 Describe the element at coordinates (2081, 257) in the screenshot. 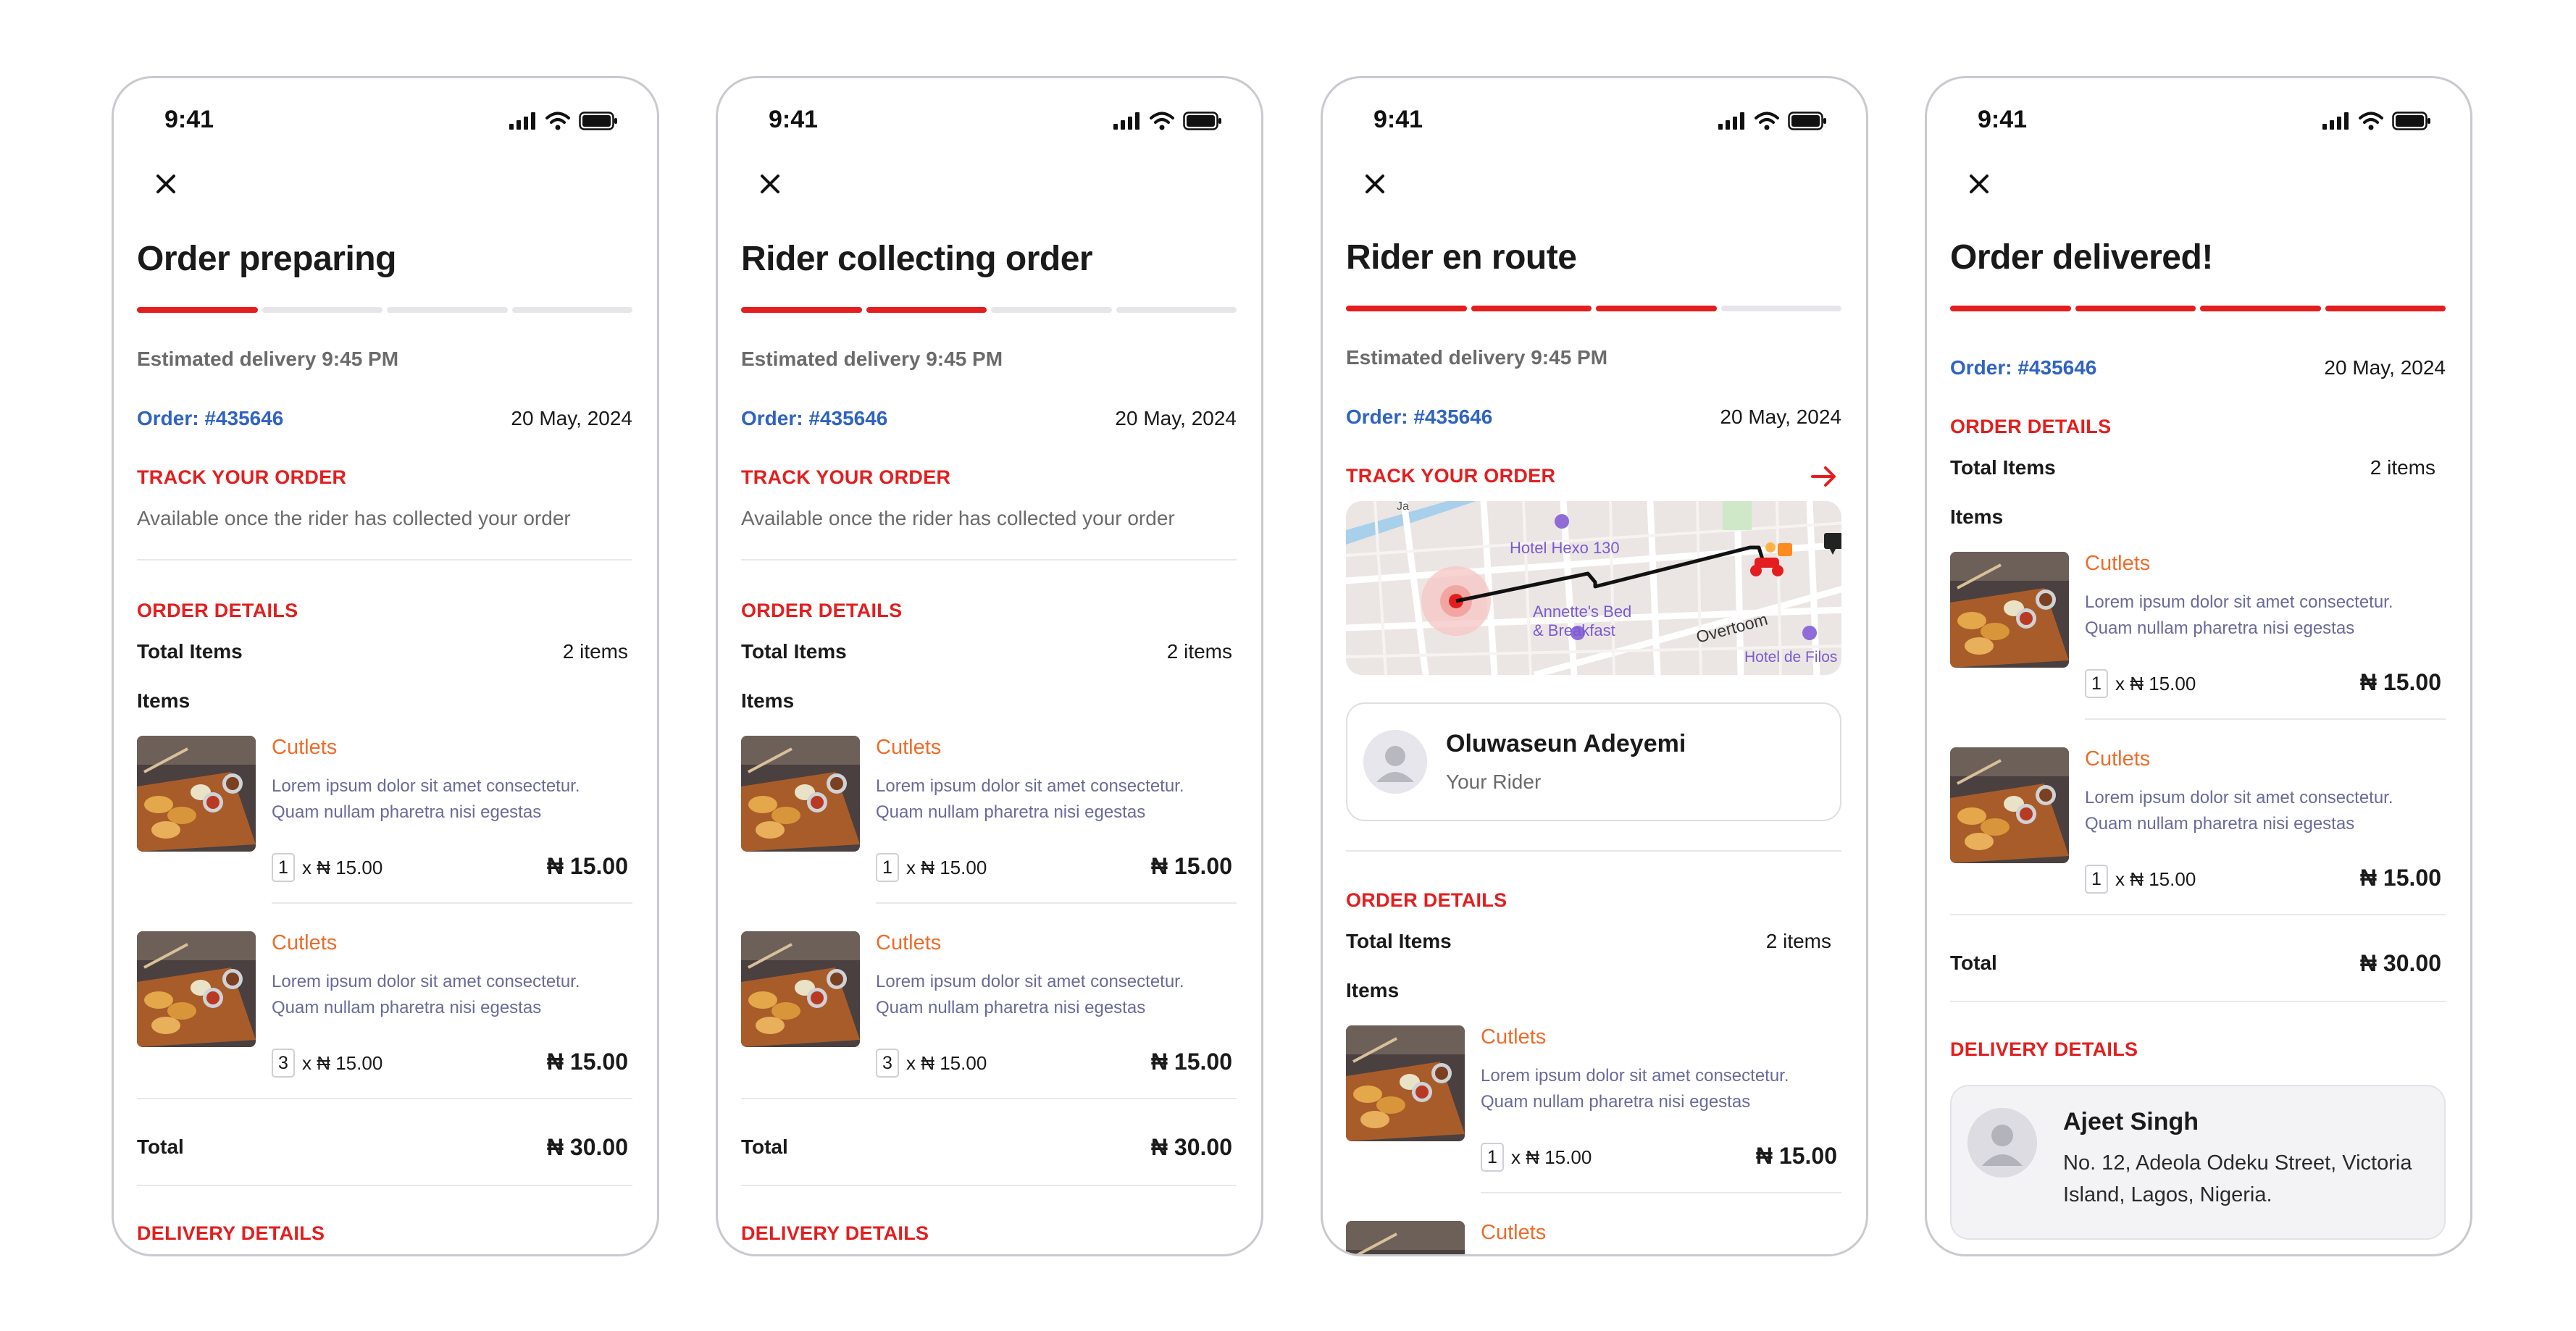

I see `page-title: Order delivered!` at that location.